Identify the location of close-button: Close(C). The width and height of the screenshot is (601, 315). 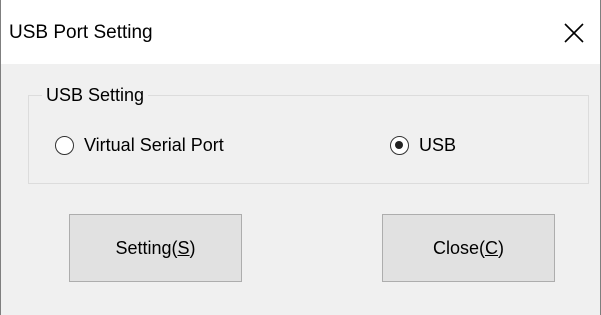
(468, 248).